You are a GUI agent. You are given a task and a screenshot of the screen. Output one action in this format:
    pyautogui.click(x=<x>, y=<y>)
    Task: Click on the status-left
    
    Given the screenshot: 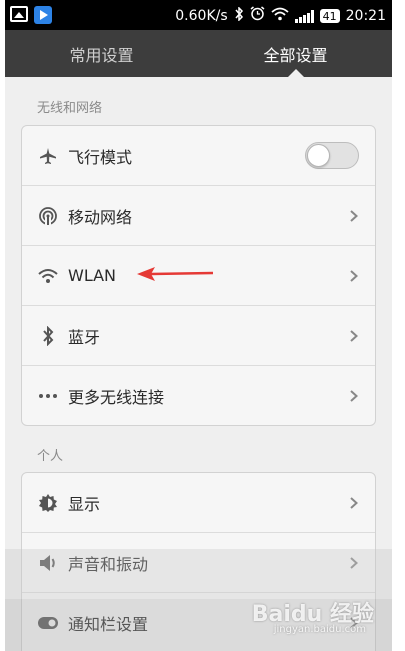 What is the action you would take?
    pyautogui.click(x=31, y=15)
    